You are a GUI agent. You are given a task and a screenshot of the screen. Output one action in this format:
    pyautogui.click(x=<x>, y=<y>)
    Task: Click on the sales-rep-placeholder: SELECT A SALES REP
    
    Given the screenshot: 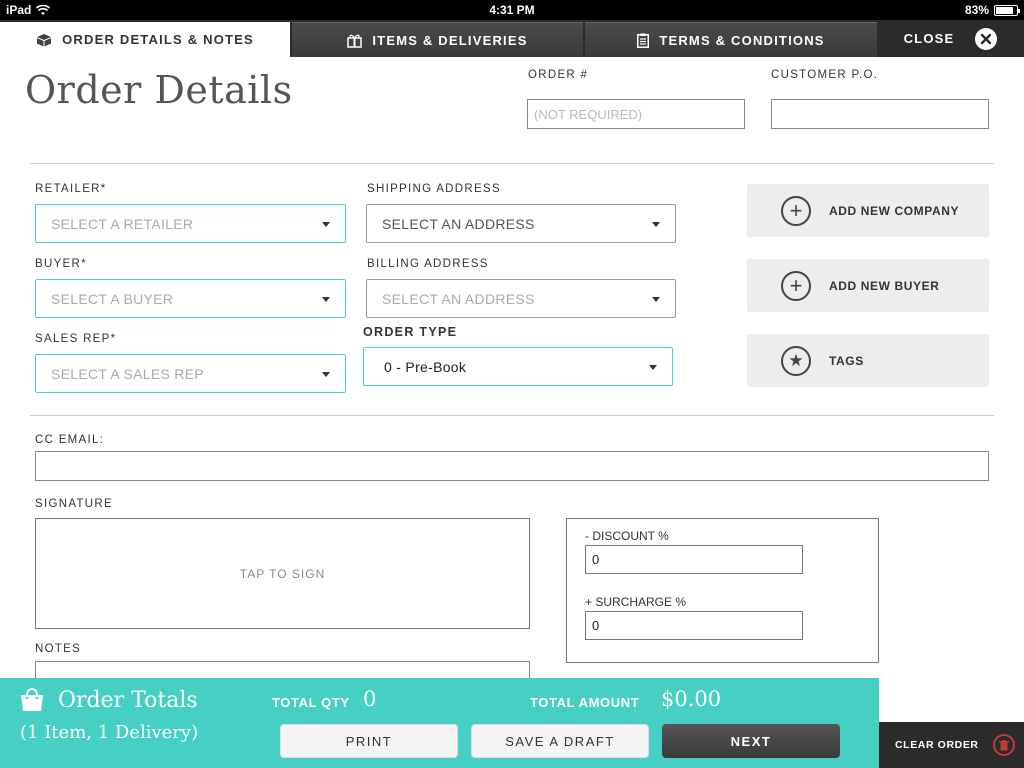 What is the action you would take?
    pyautogui.click(x=127, y=373)
    